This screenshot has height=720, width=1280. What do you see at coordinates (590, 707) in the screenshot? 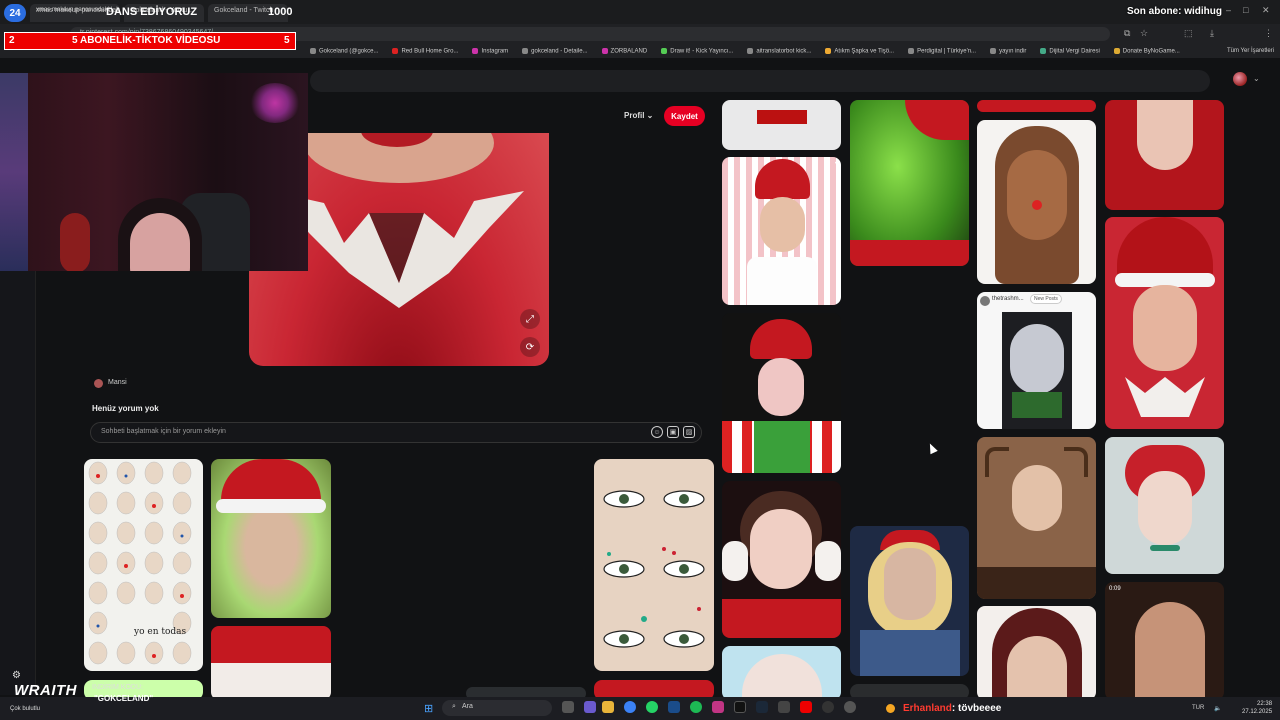
I see `chat-app-icon` at bounding box center [590, 707].